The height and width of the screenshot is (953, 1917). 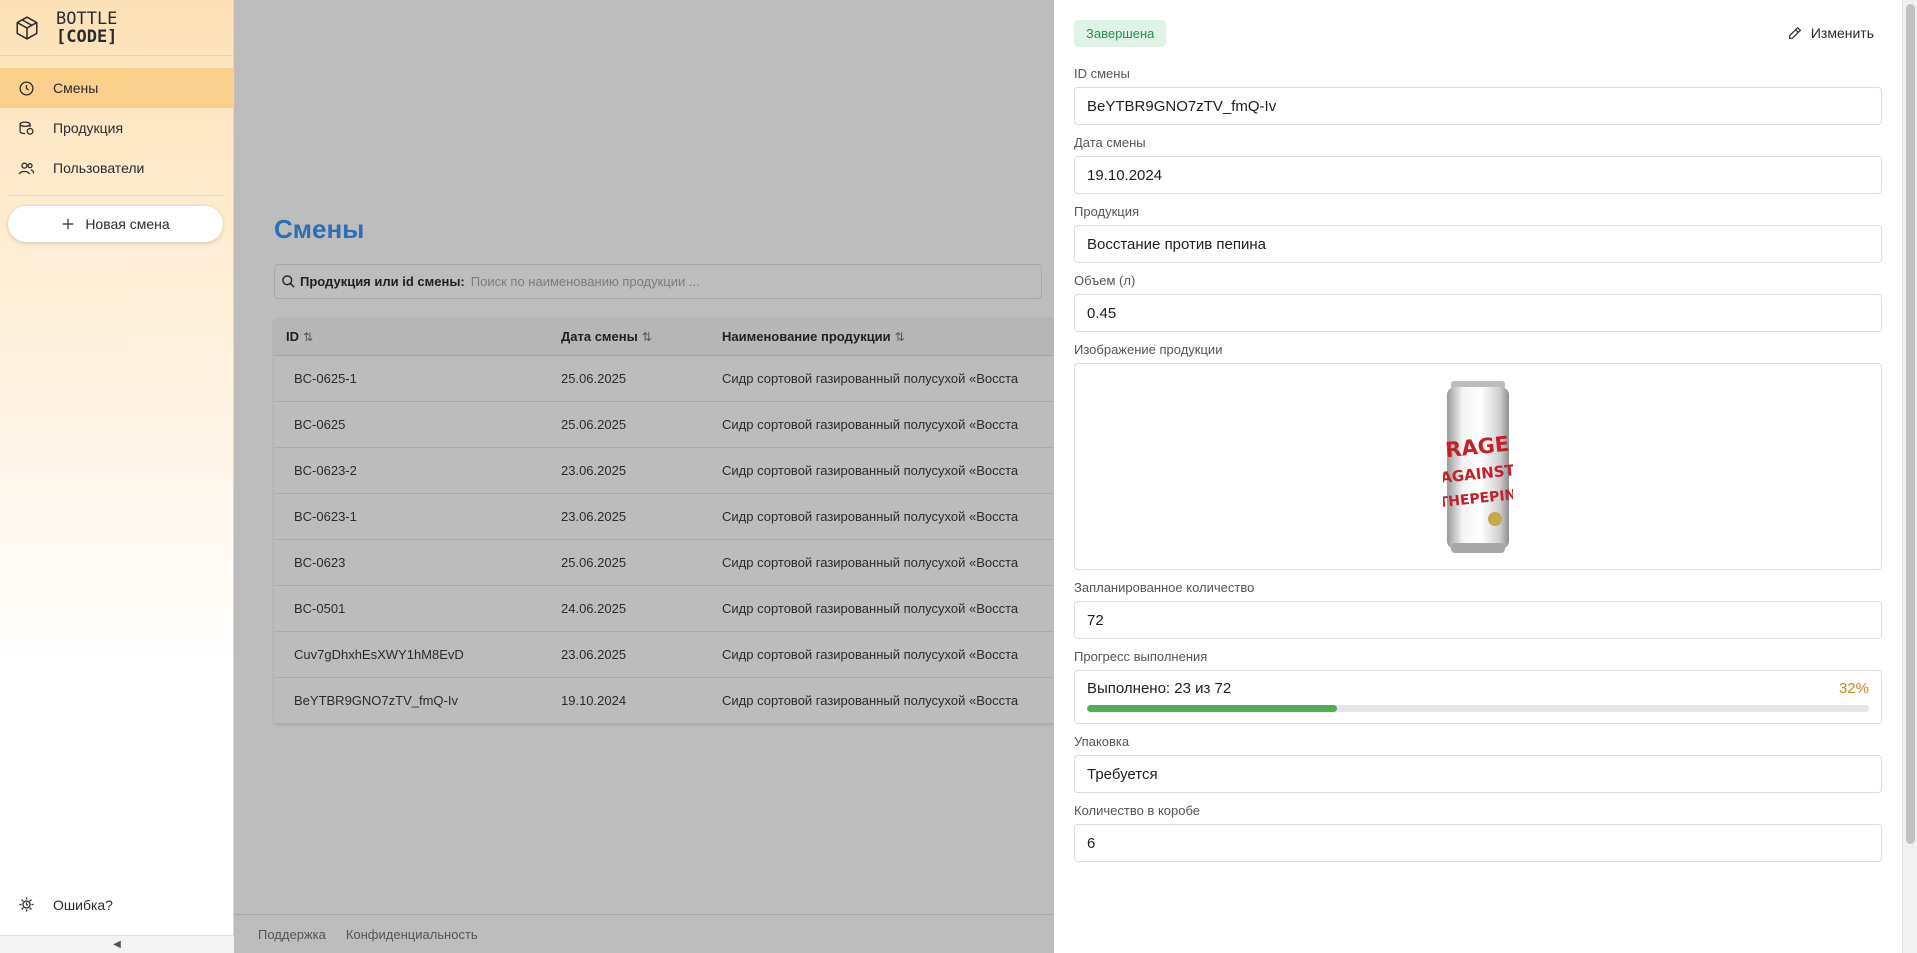 What do you see at coordinates (320, 424) in the screenshot?
I see `cell-id: BC-0625` at bounding box center [320, 424].